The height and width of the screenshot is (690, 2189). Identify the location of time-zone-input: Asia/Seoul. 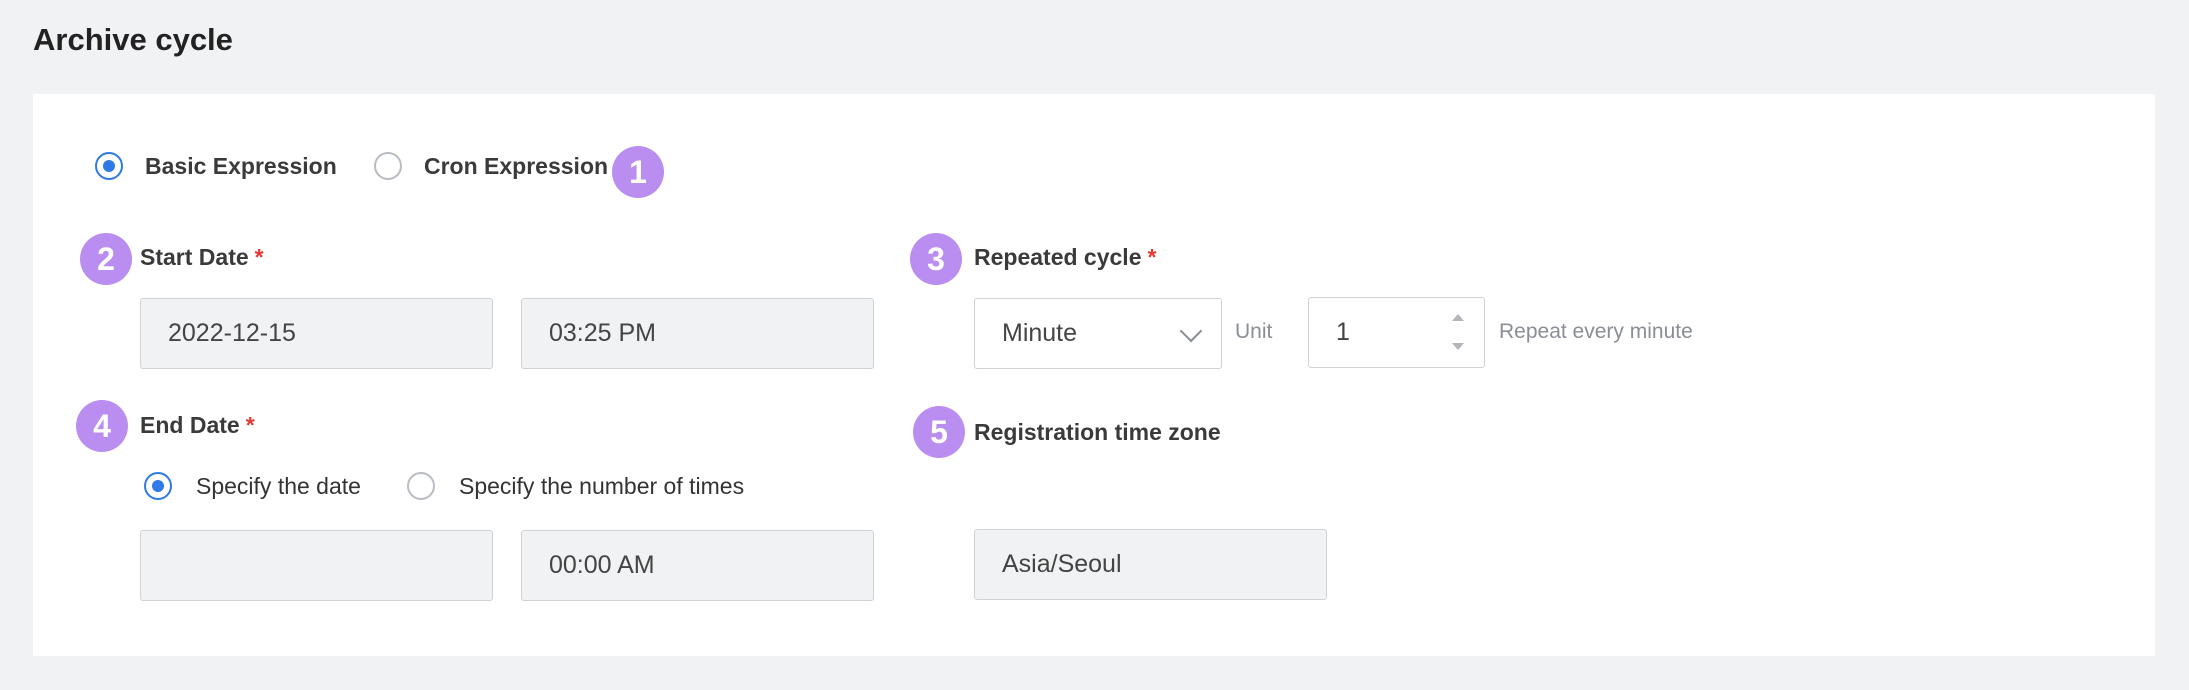
(1150, 564).